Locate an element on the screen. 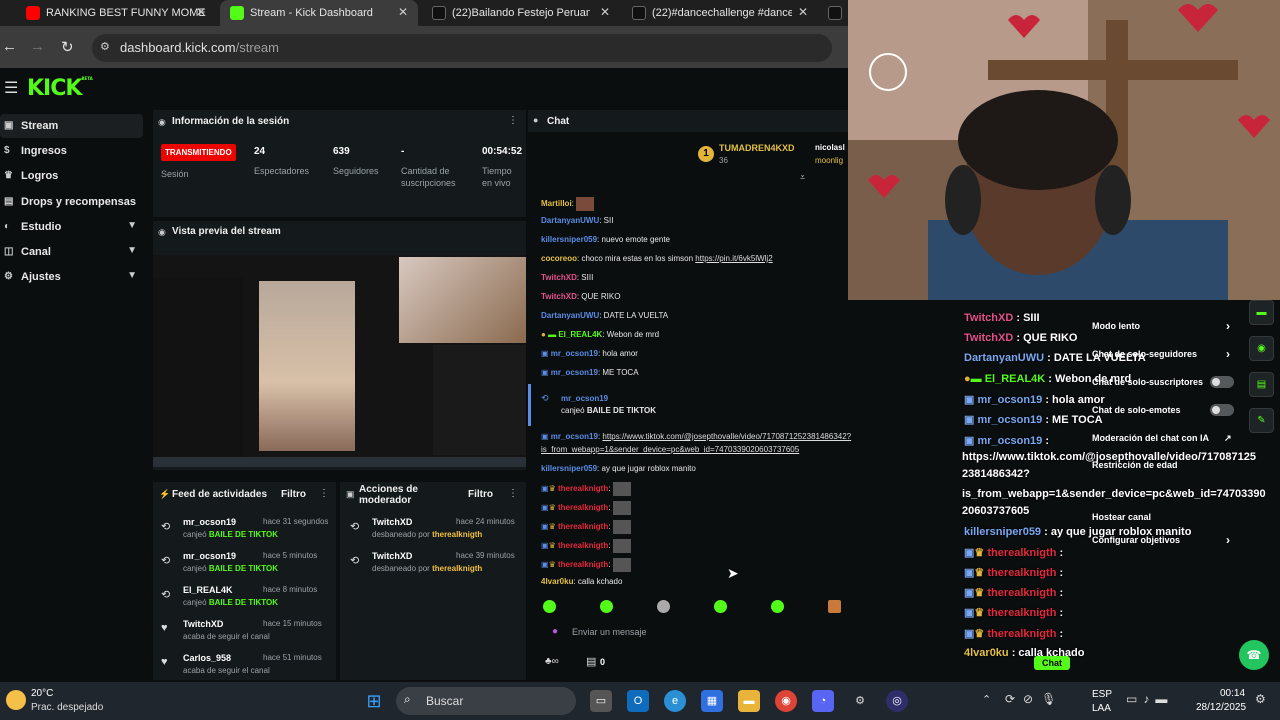 The width and height of the screenshot is (1280, 720). feed-action: acaba de seguir el canal is located at coordinates (226, 636).